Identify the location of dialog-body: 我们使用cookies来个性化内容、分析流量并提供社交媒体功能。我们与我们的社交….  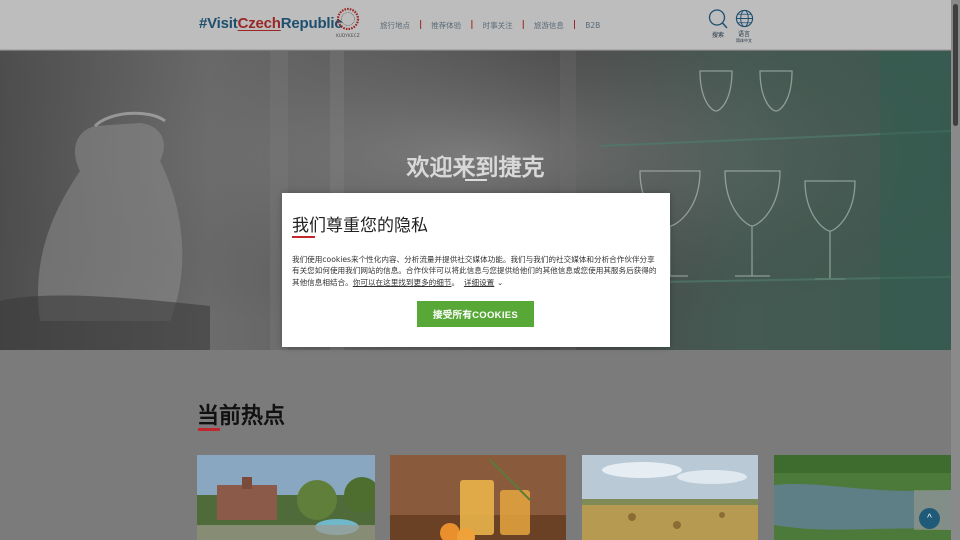
(477, 271).